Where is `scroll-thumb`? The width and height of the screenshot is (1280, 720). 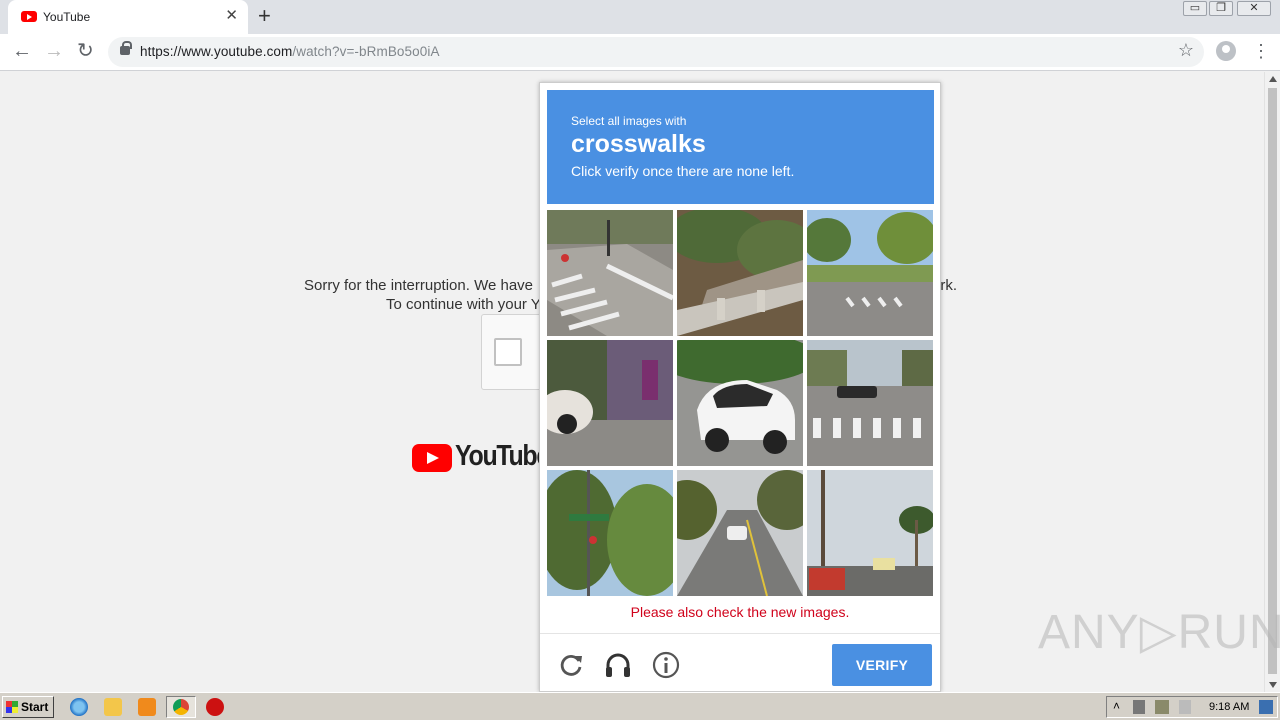 scroll-thumb is located at coordinates (1272, 381).